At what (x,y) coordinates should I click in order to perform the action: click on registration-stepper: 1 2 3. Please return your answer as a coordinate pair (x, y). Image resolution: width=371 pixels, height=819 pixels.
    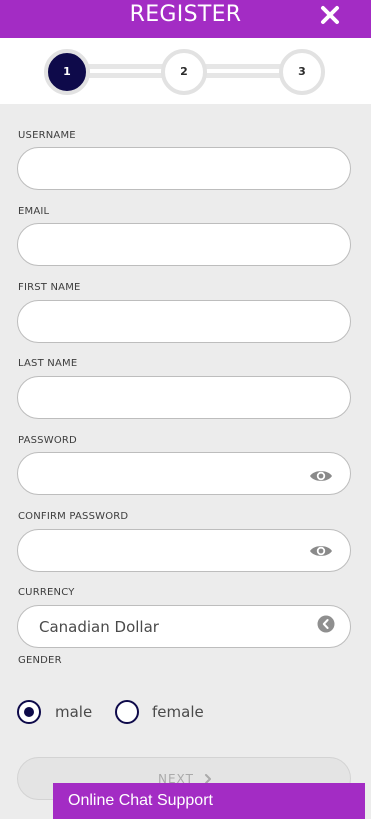
    Looking at the image, I should click on (185, 71).